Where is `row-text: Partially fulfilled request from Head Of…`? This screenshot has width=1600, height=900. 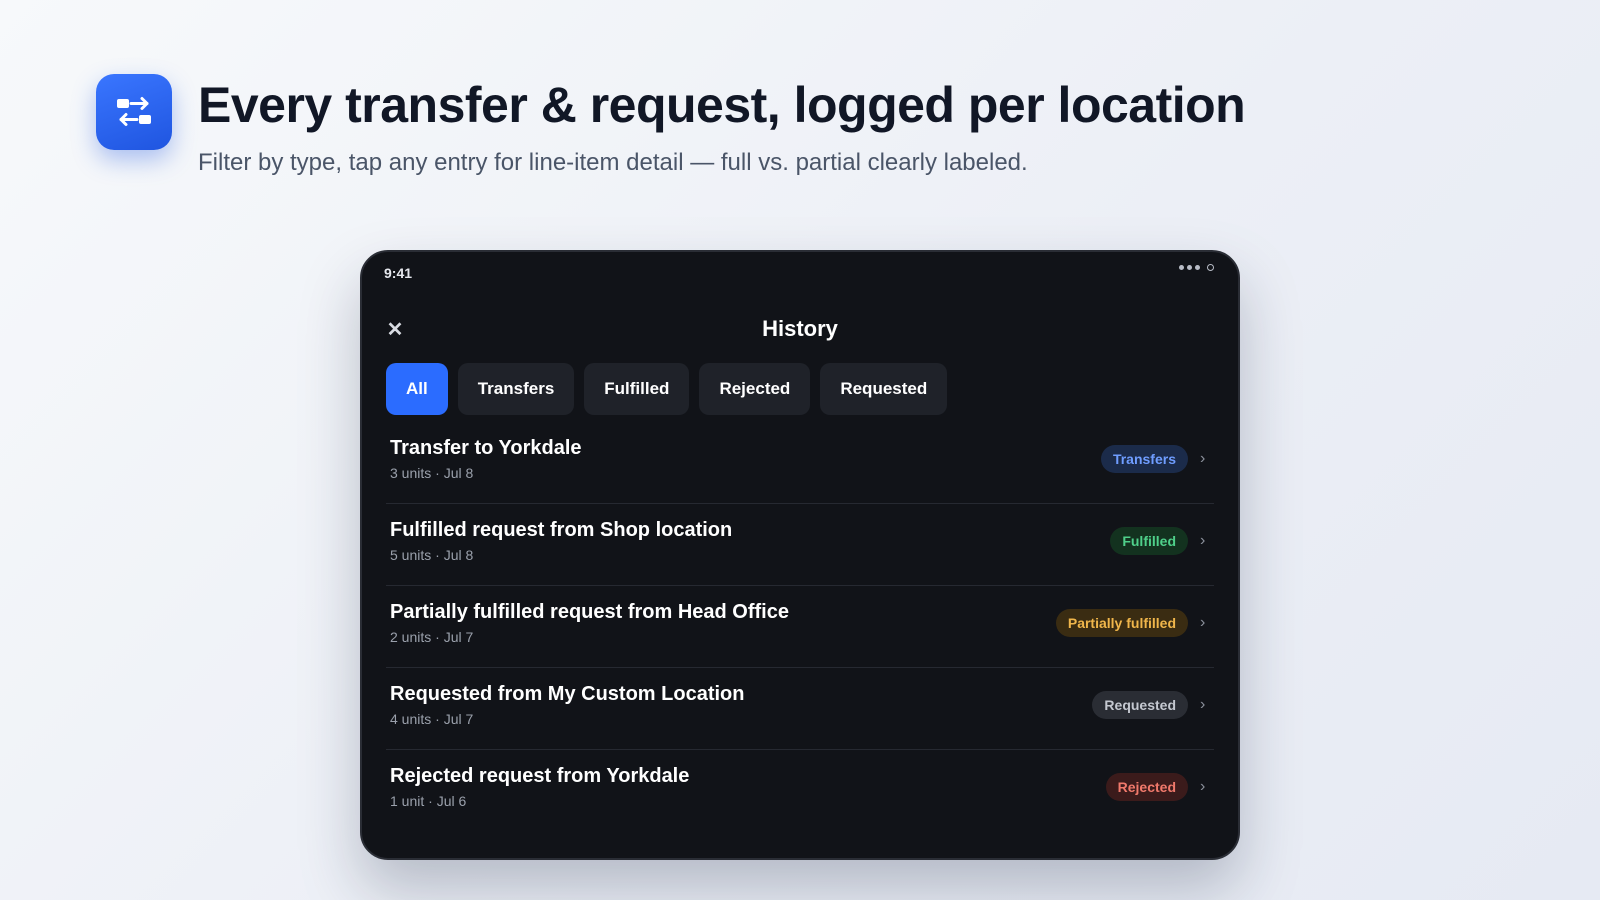
row-text: Partially fulfilled request from Head Of… is located at coordinates (589, 623).